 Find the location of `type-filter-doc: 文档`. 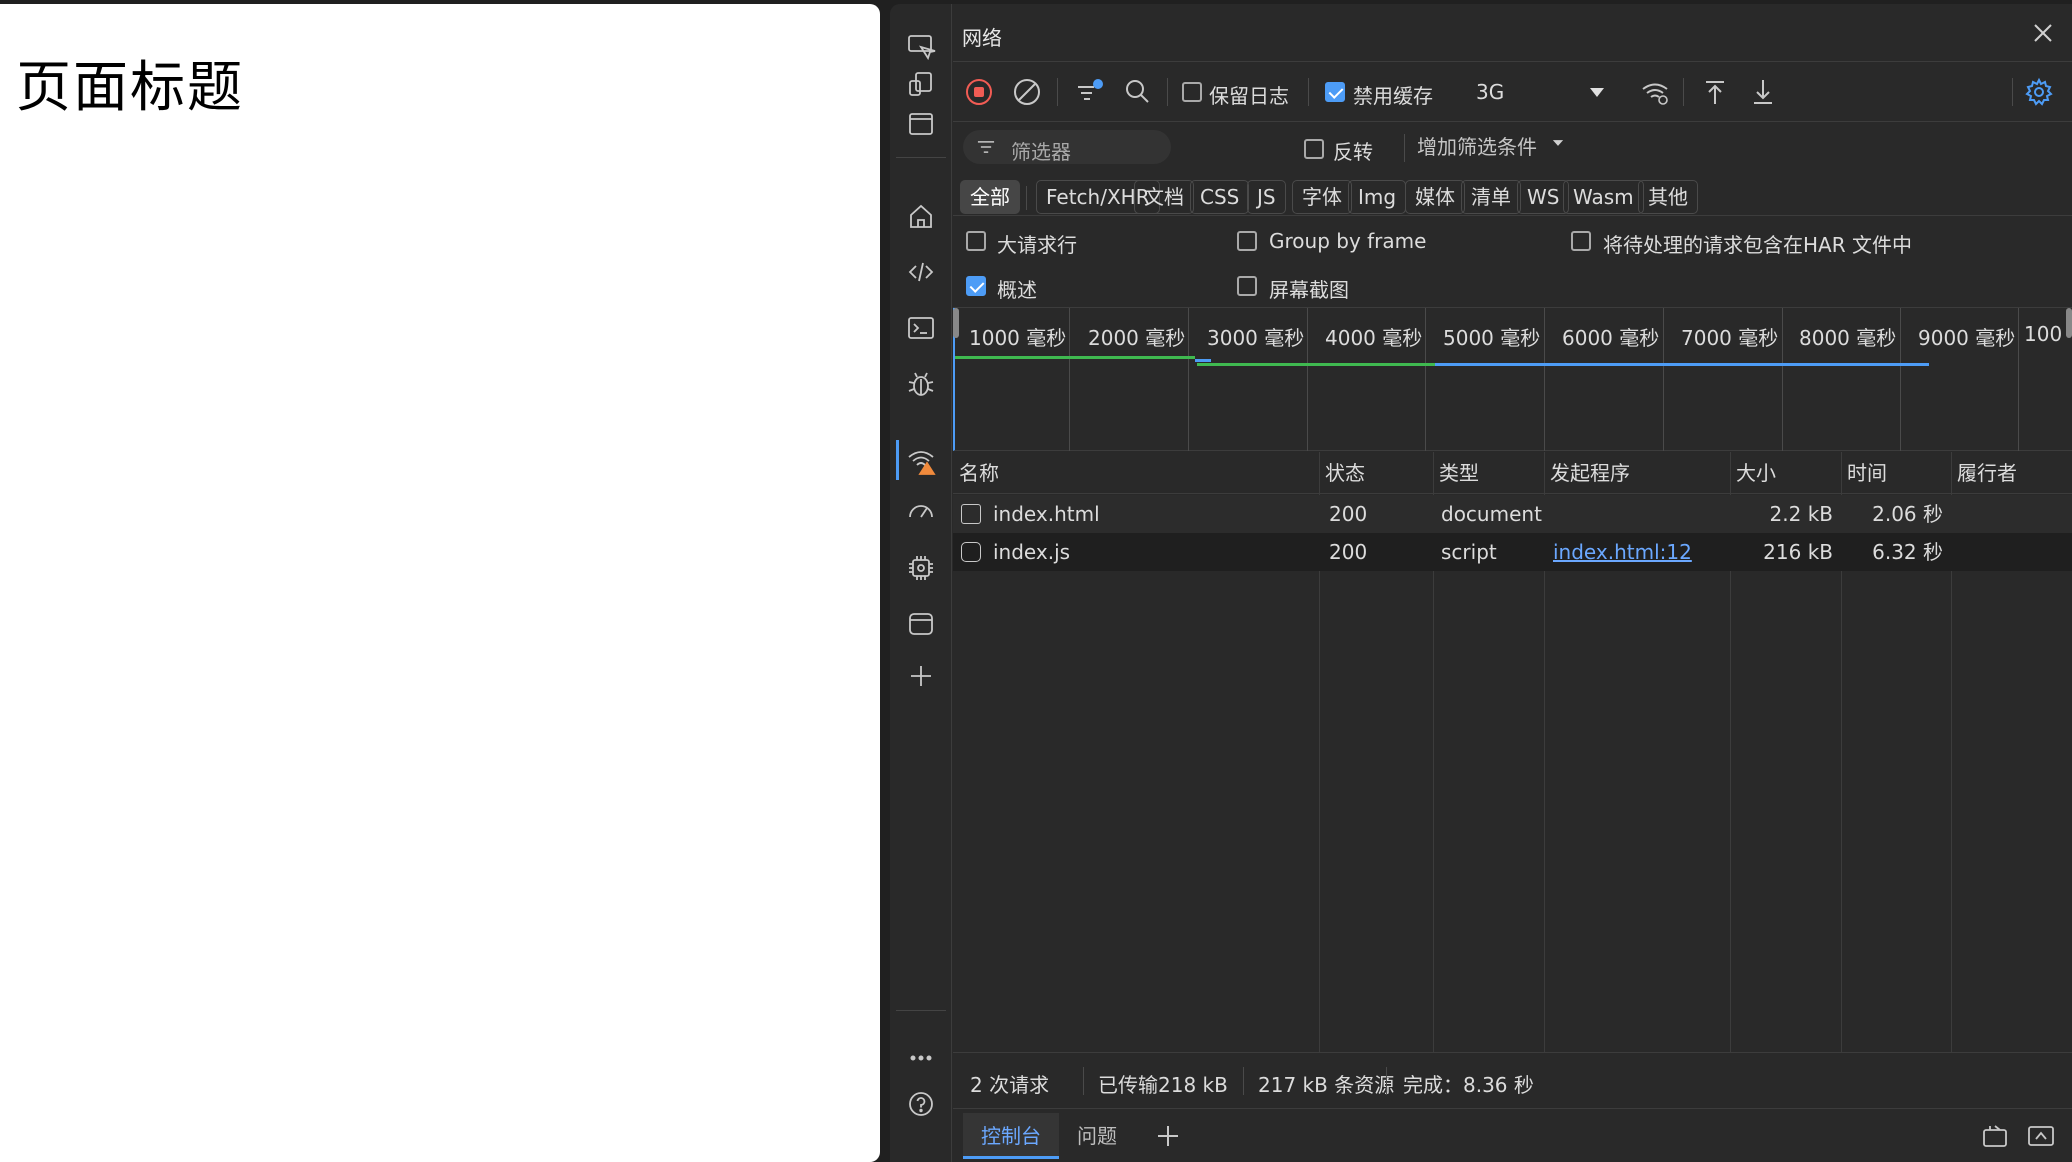

type-filter-doc: 文档 is located at coordinates (1164, 197).